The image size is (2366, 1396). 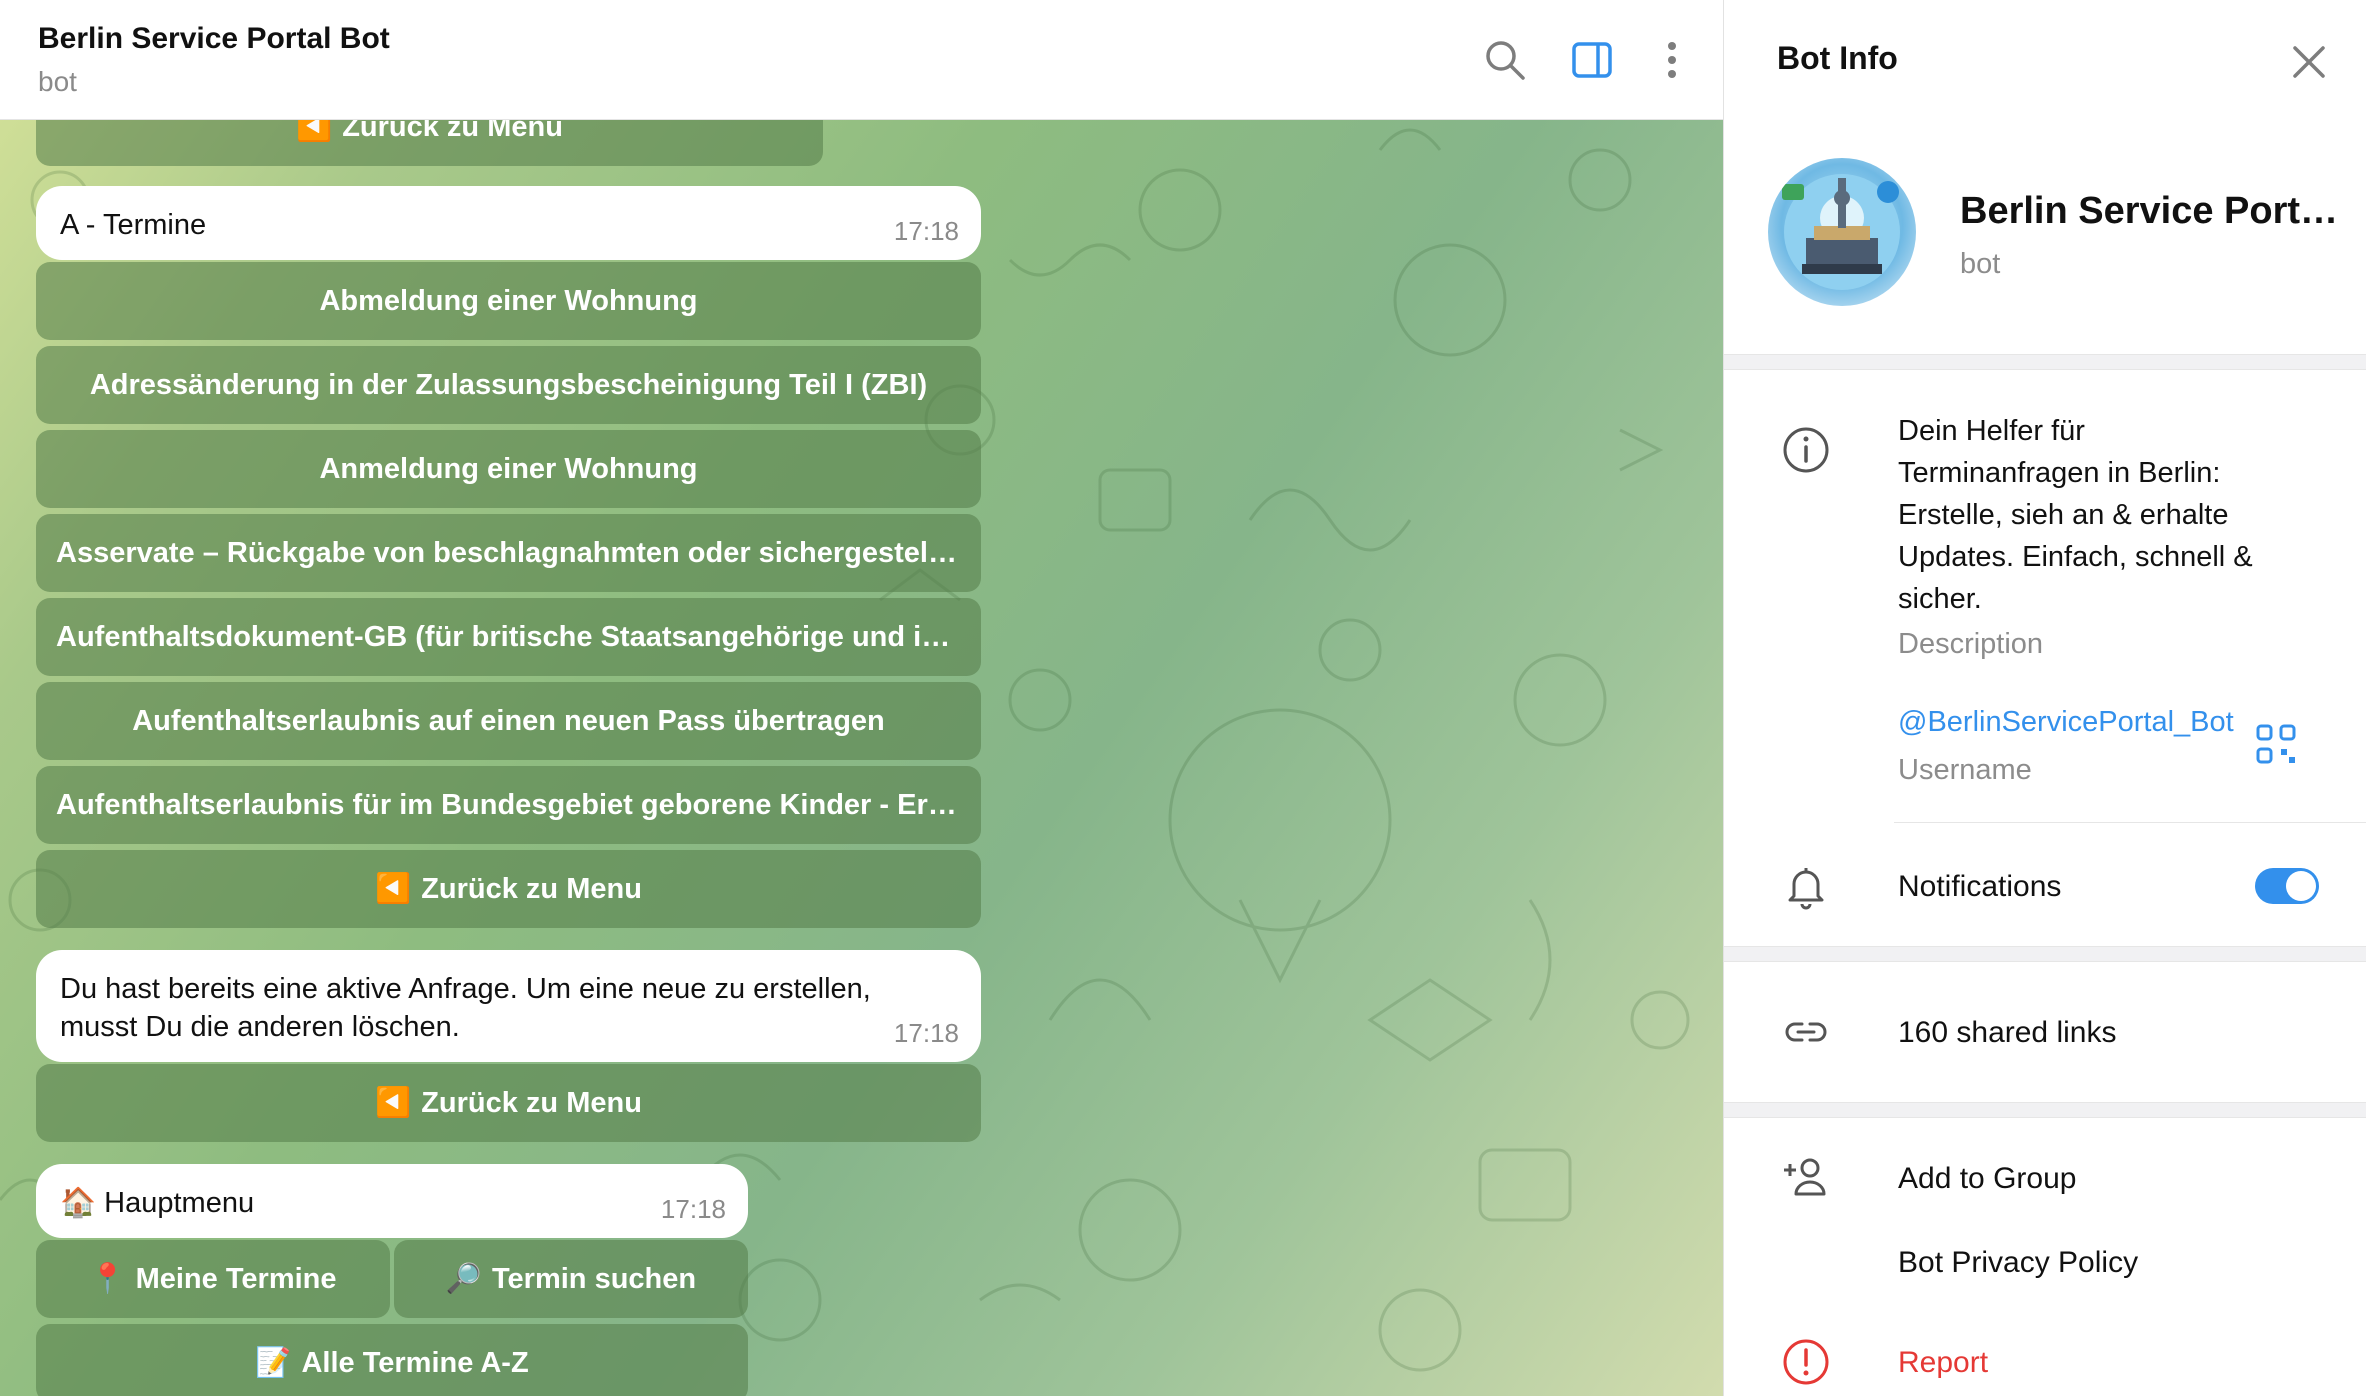 I want to click on chat-subtitle: bot, so click(x=57, y=81).